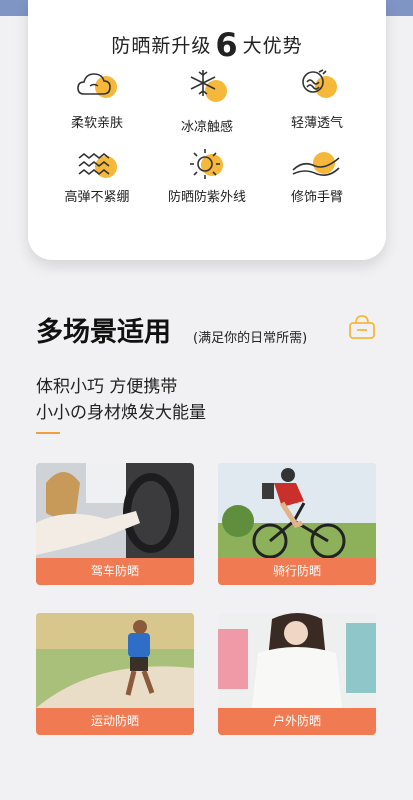 This screenshot has height=800, width=413. I want to click on title-number: 6, so click(227, 45).